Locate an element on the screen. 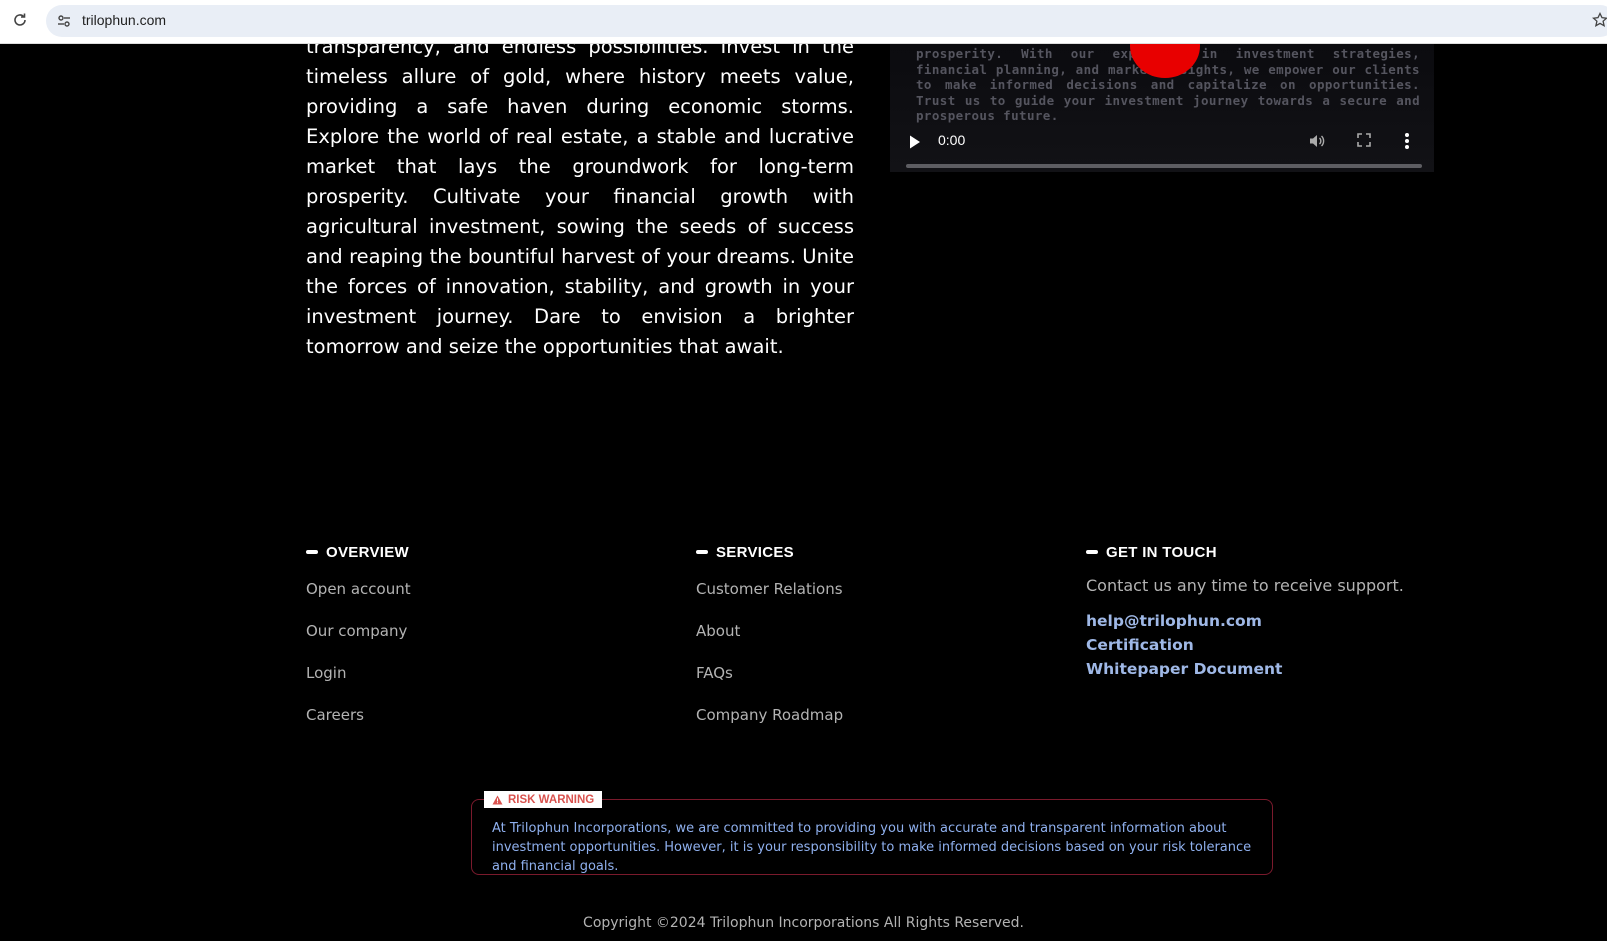 The width and height of the screenshot is (1607, 941). risk-warning-label: RISK WARNING is located at coordinates (543, 799).